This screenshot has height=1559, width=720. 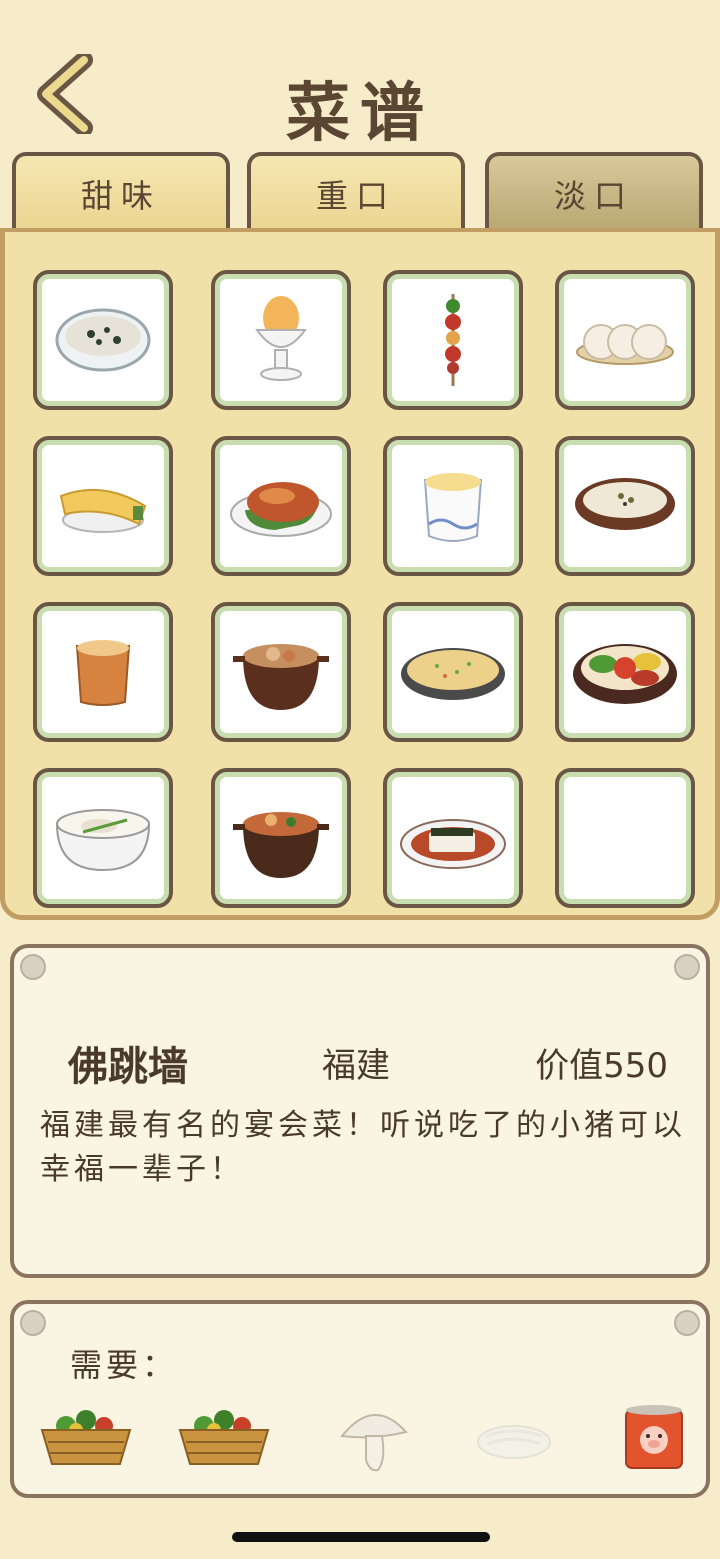 I want to click on fried-rice-icon, so click(x=453, y=674).